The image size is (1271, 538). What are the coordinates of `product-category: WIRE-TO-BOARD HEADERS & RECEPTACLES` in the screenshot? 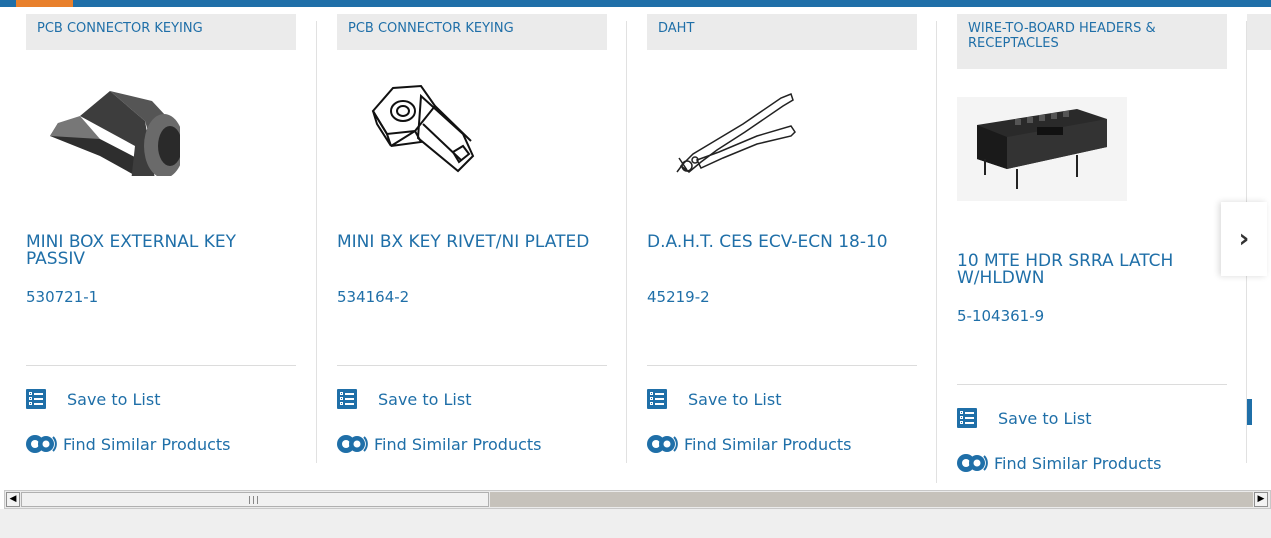 It's located at (1092, 41).